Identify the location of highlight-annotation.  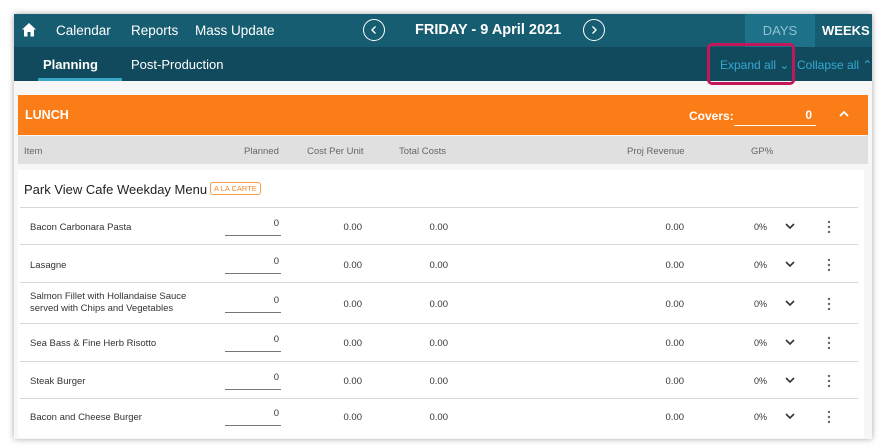
(751, 64).